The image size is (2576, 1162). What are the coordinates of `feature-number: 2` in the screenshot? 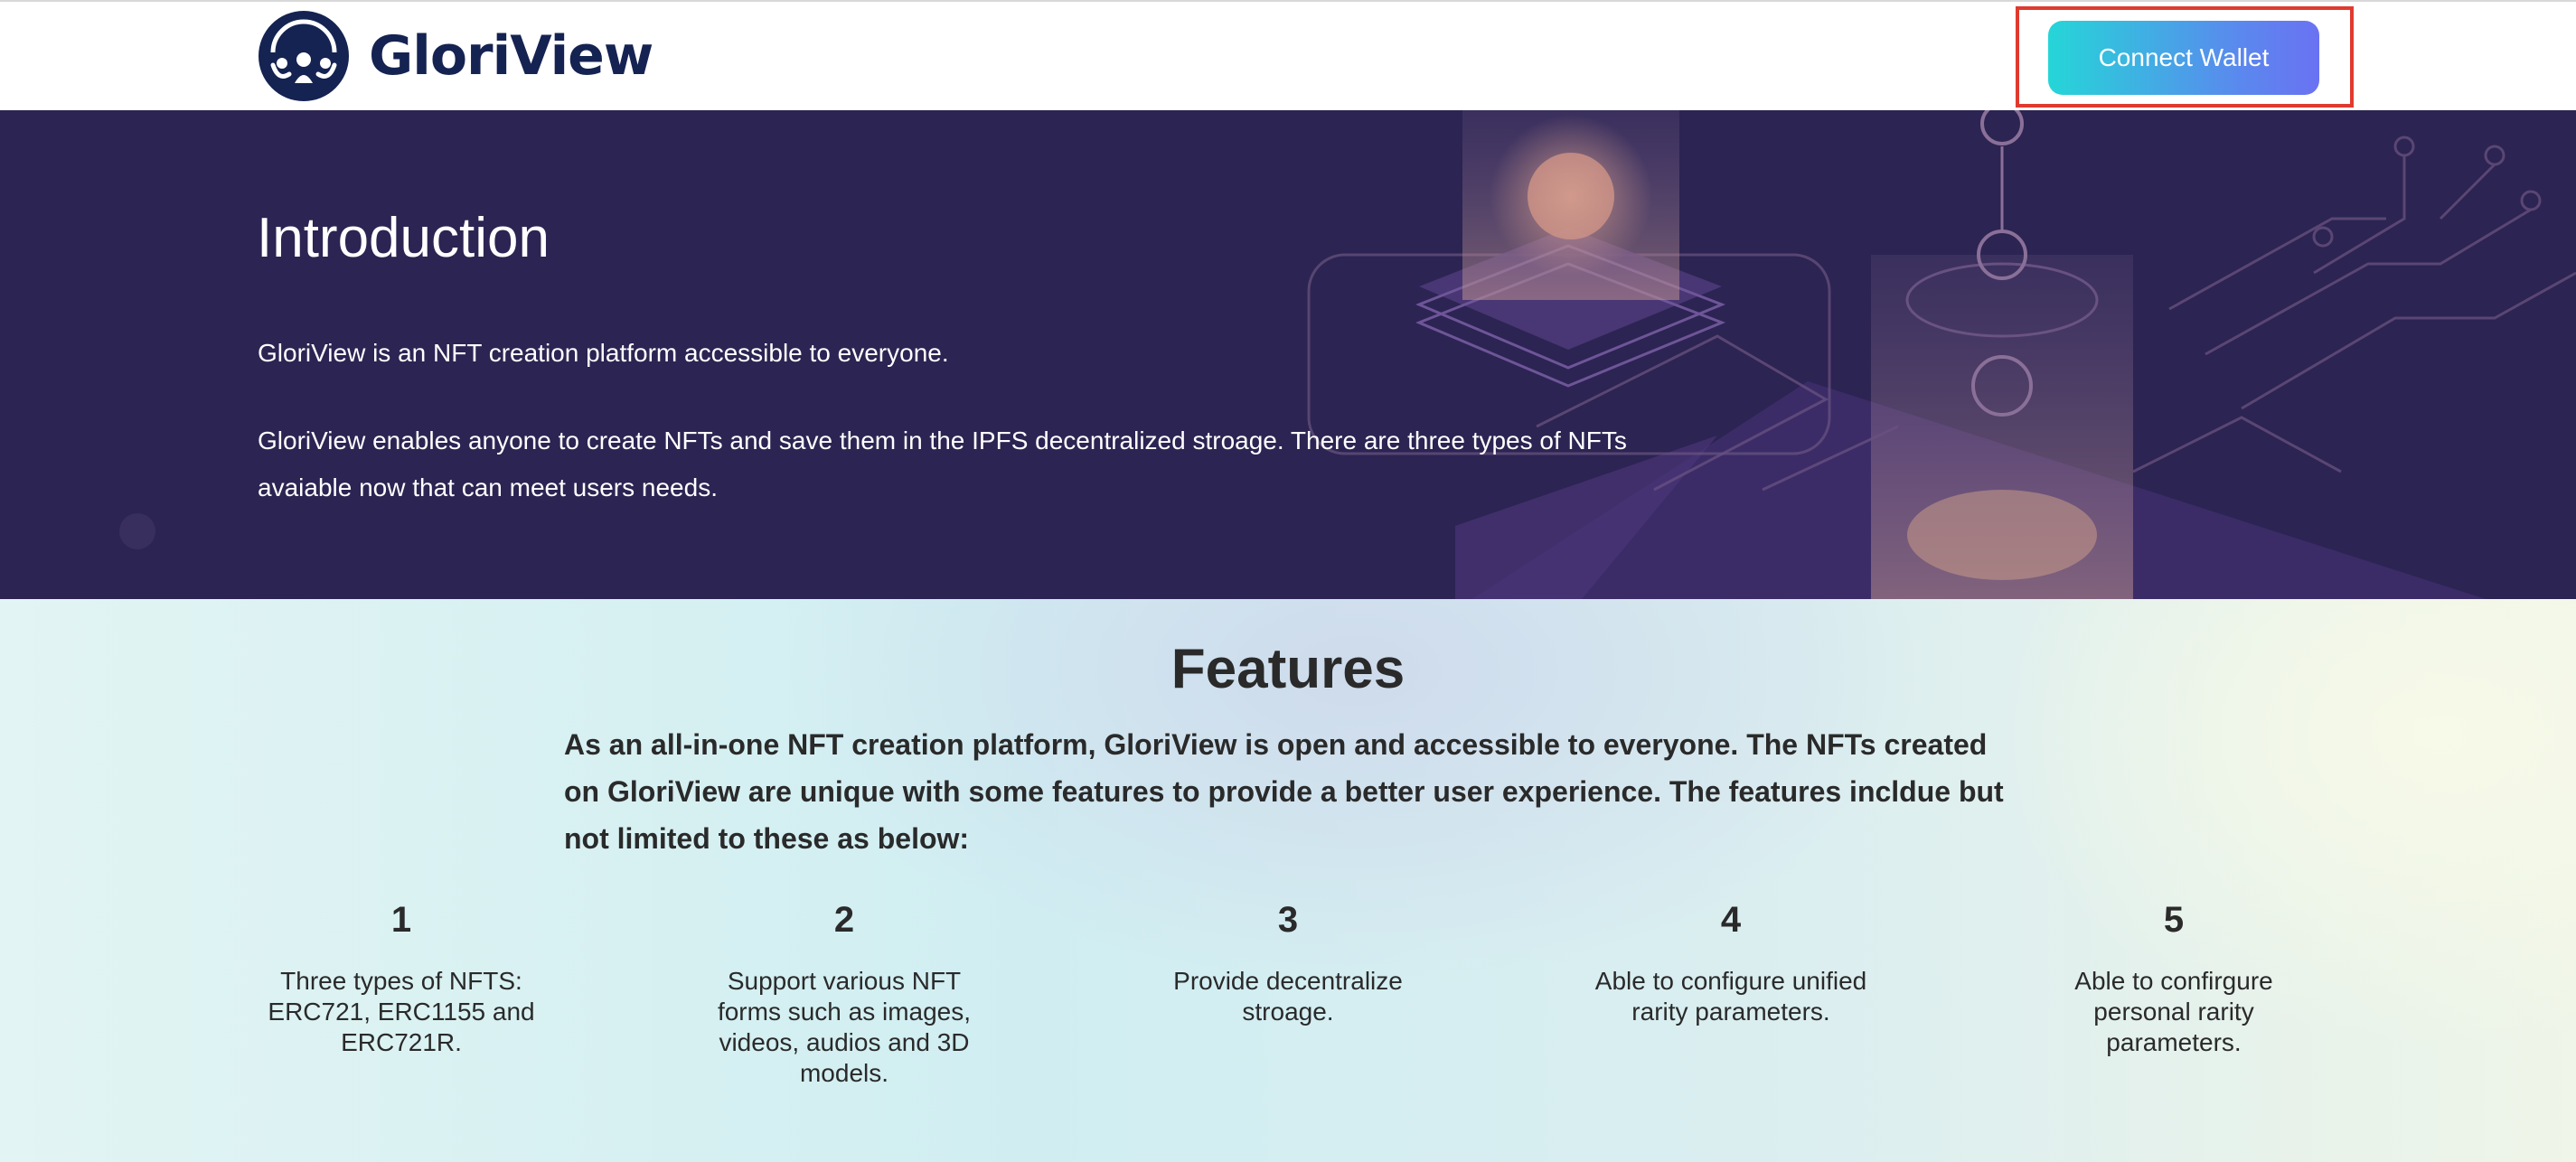 It's located at (844, 920).